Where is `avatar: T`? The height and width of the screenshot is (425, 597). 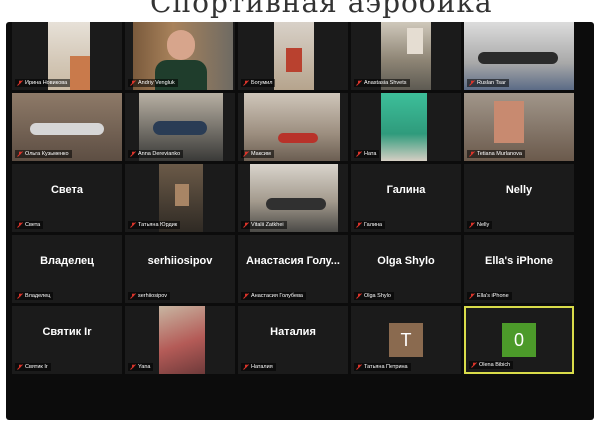
avatar: T is located at coordinates (406, 340).